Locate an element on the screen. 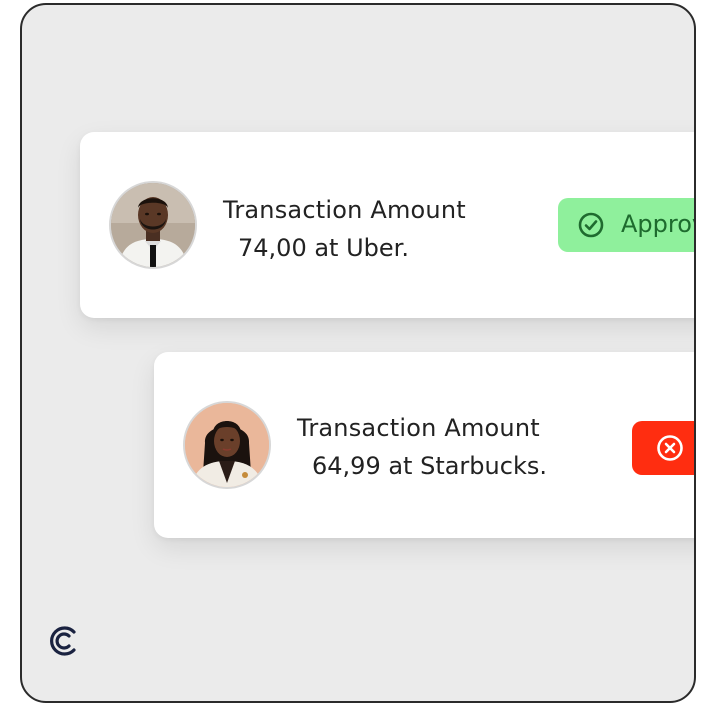  transaction-detail: 64,99 at Starbucks. is located at coordinates (429, 466).